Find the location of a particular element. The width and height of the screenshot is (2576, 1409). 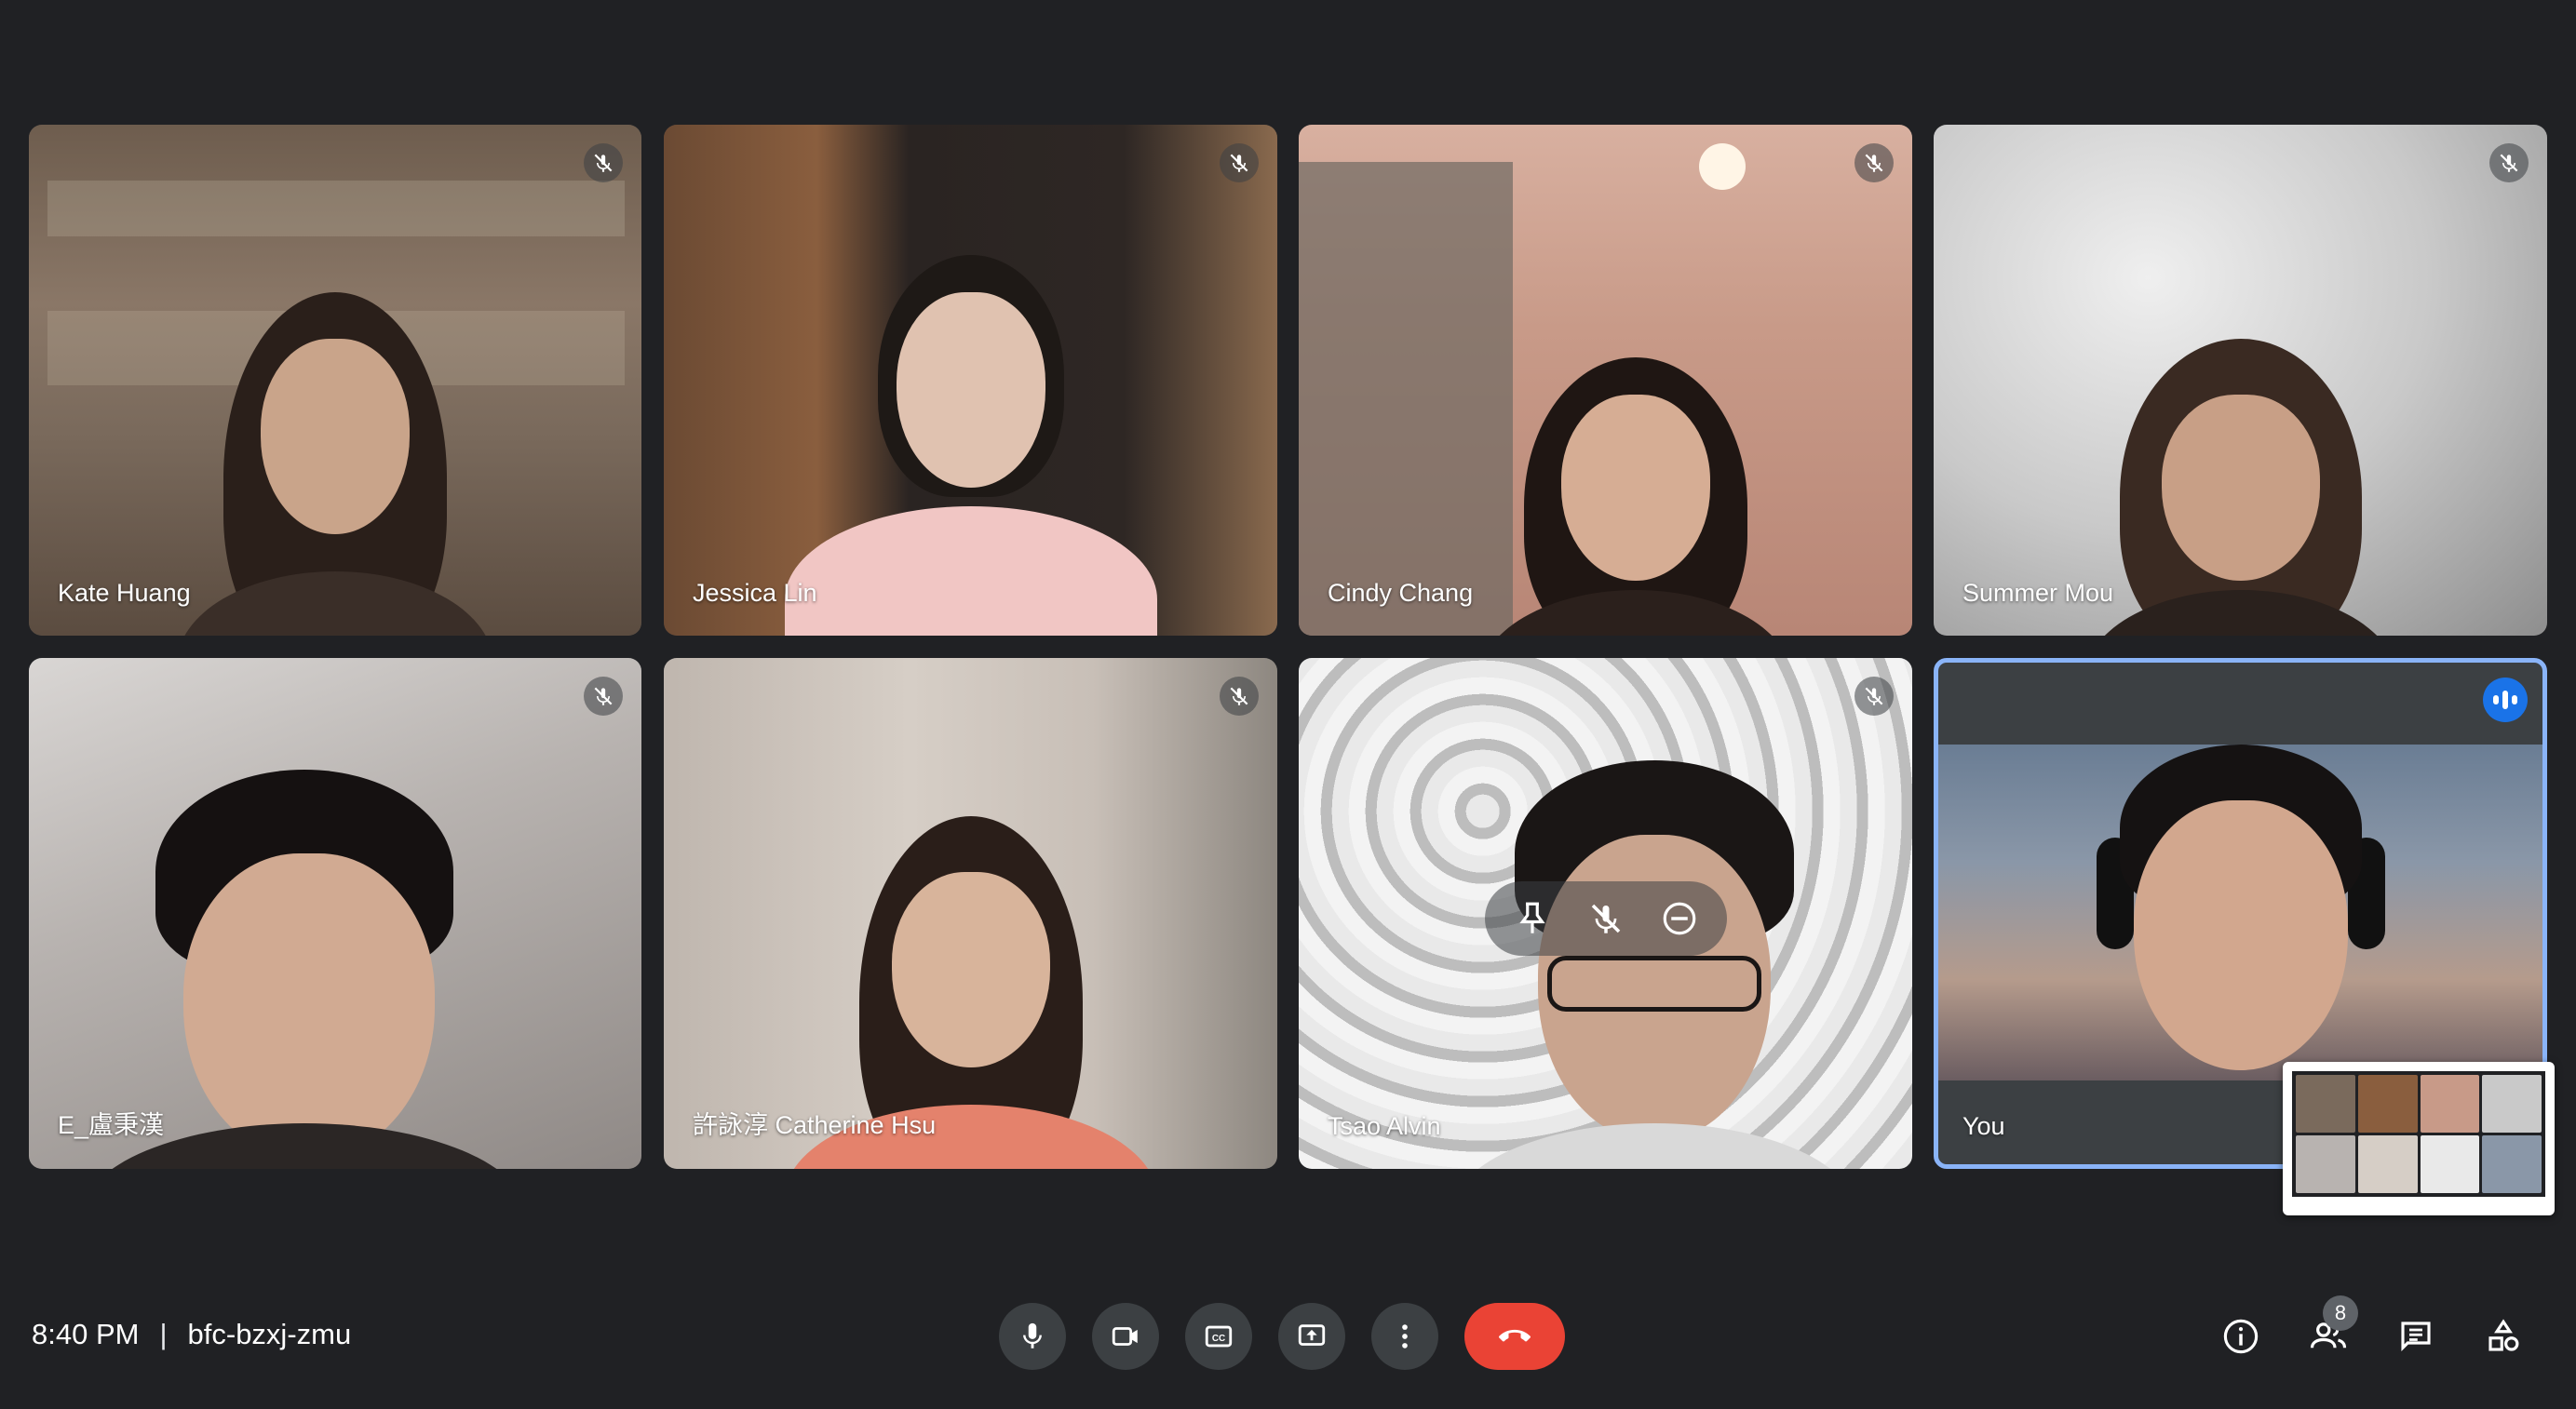

shapes-icon is located at coordinates (2503, 1335).